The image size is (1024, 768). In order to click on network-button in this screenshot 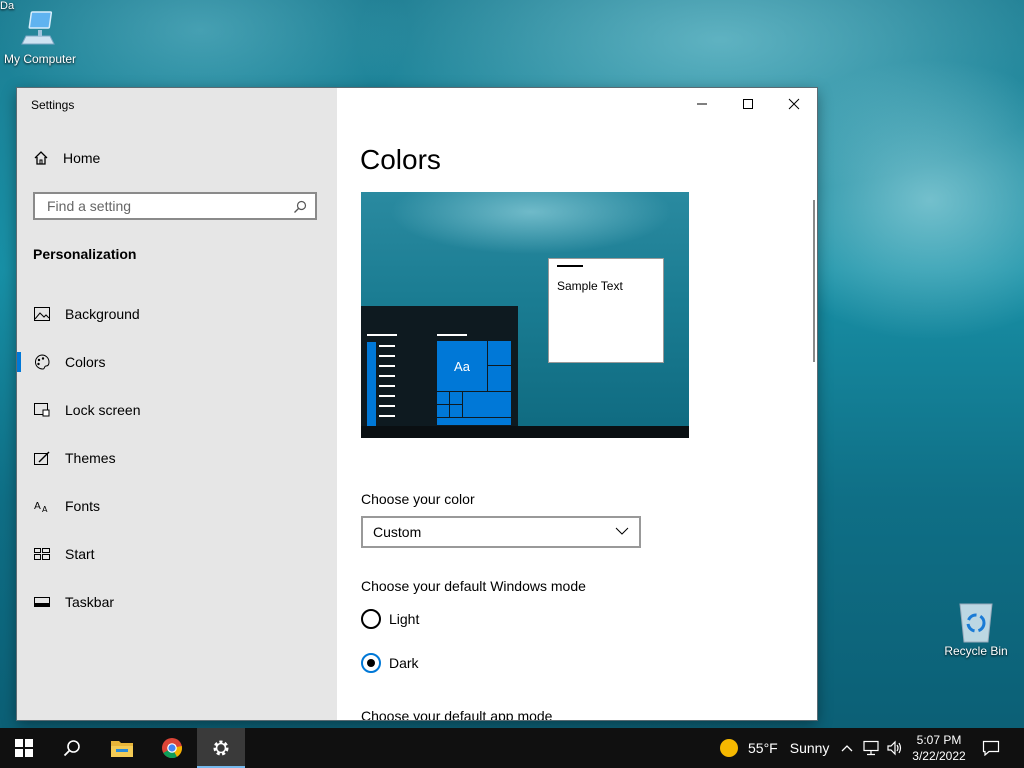, I will do `click(871, 748)`.